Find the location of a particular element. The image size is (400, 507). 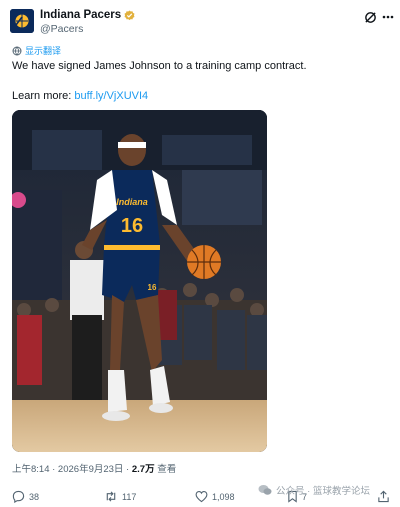

account-handle: @Pacers is located at coordinates (61, 29).